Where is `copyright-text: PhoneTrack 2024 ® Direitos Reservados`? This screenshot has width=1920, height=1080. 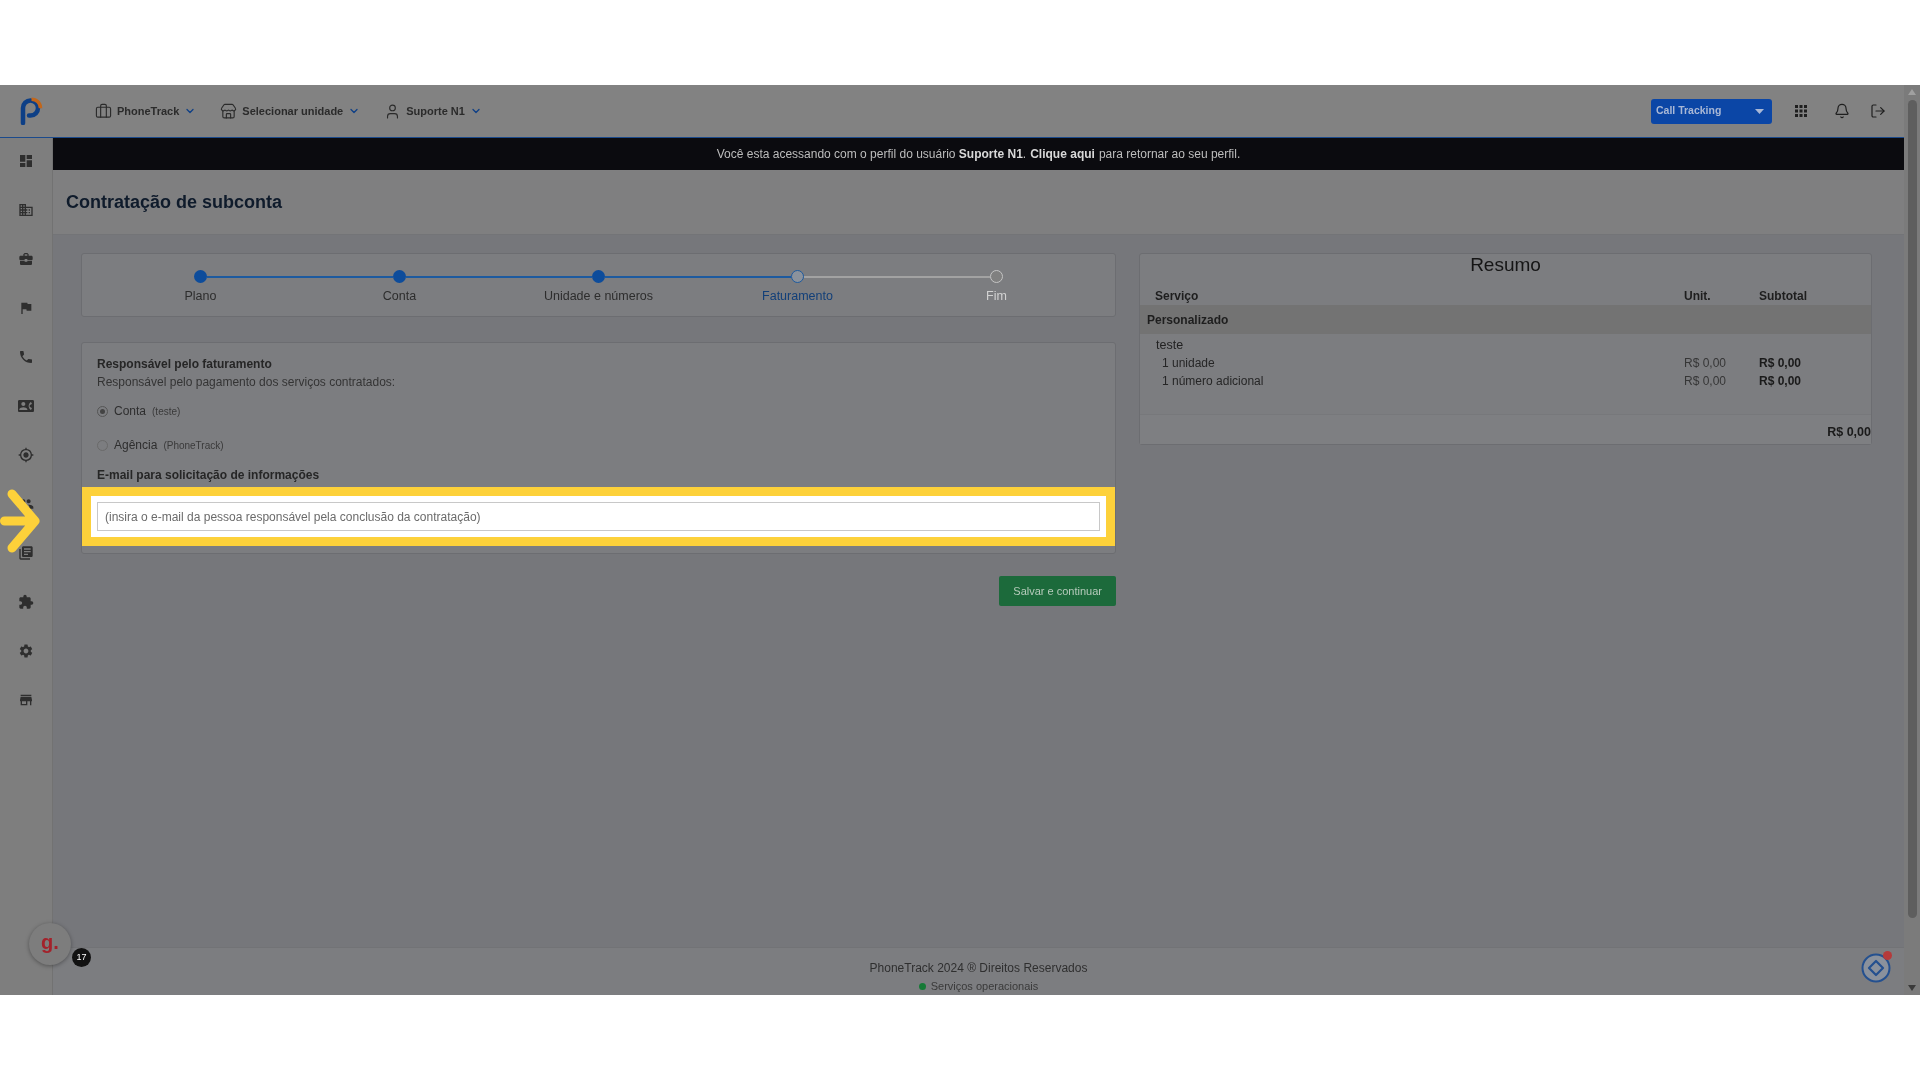
copyright-text: PhoneTrack 2024 ® Direitos Reservados is located at coordinates (978, 968).